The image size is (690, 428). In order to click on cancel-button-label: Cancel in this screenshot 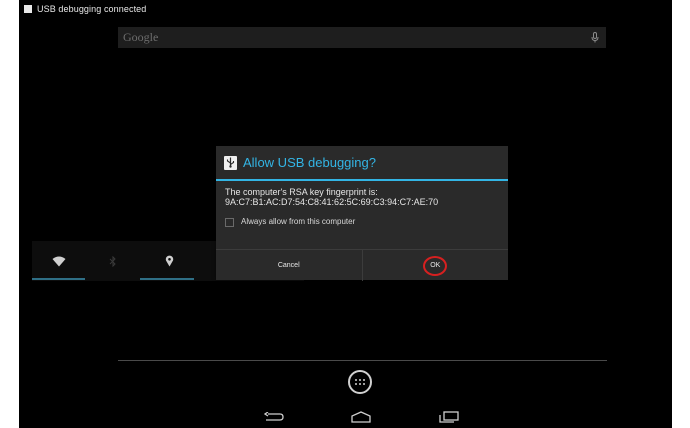, I will do `click(288, 265)`.